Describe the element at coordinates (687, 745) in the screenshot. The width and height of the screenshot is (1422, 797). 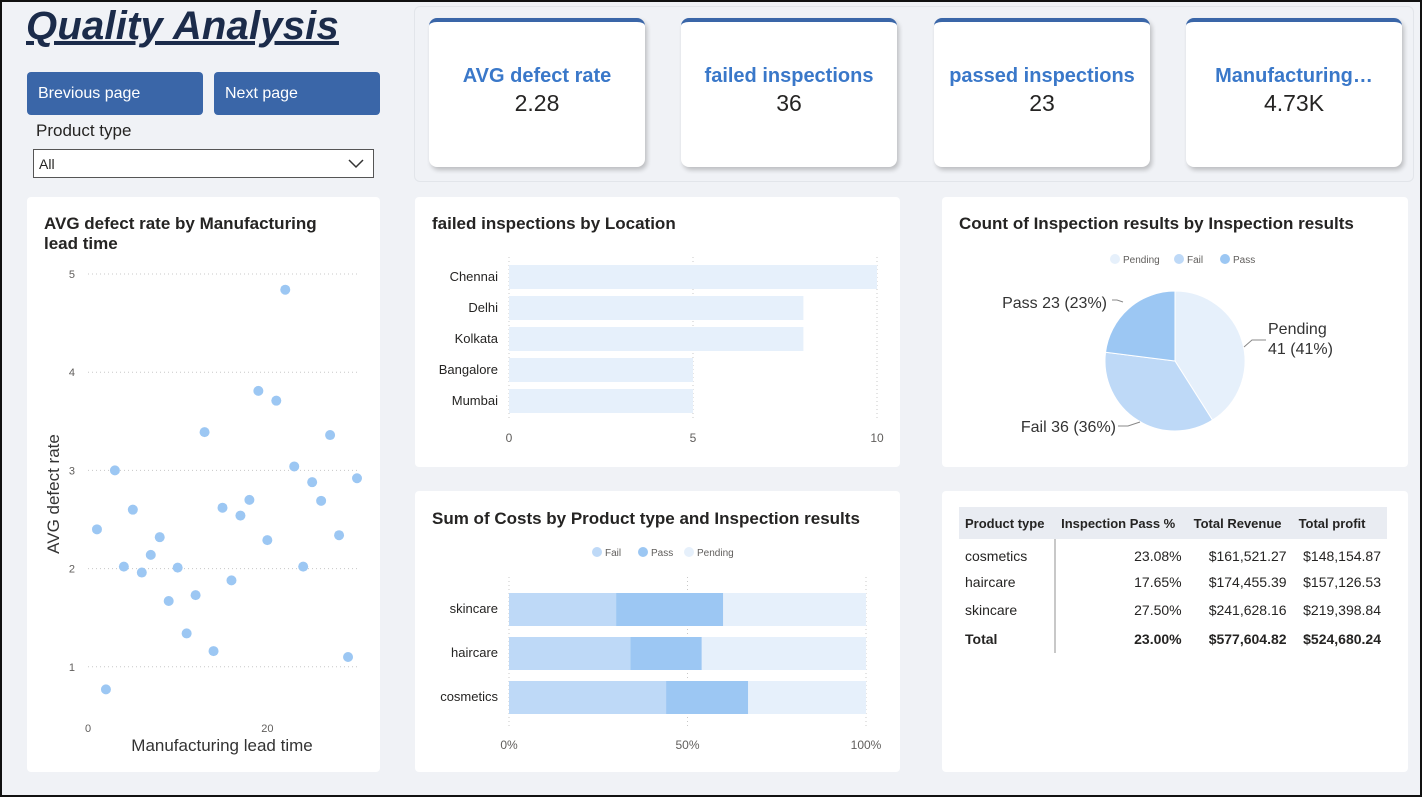
I see `x-tick-label: 50%` at that location.